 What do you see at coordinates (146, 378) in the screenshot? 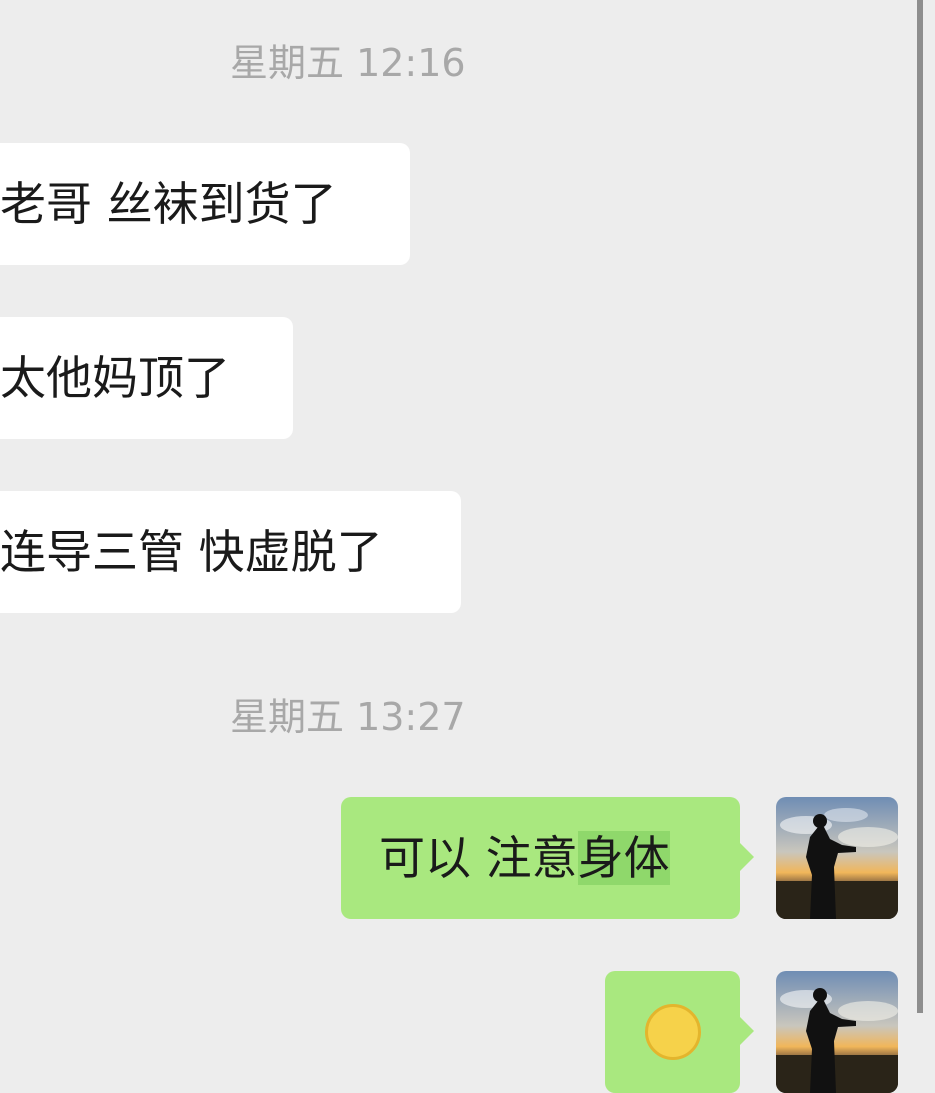
I see `incoming-message-bubble: 太他妈顶了` at bounding box center [146, 378].